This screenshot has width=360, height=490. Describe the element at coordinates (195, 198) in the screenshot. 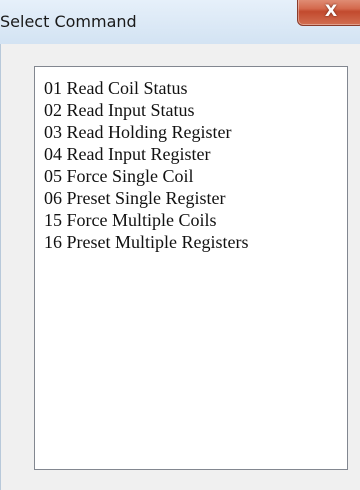

I see `list-item: 06 Preset Single Register` at that location.